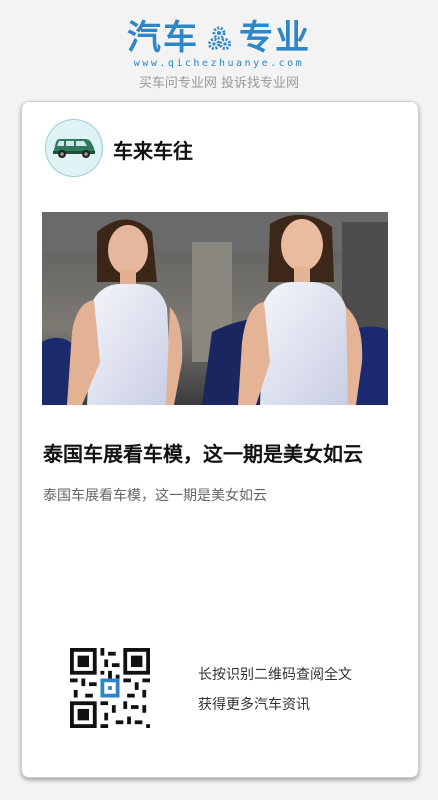  Describe the element at coordinates (163, 38) in the screenshot. I see `logo-text-left: 汽车` at that location.